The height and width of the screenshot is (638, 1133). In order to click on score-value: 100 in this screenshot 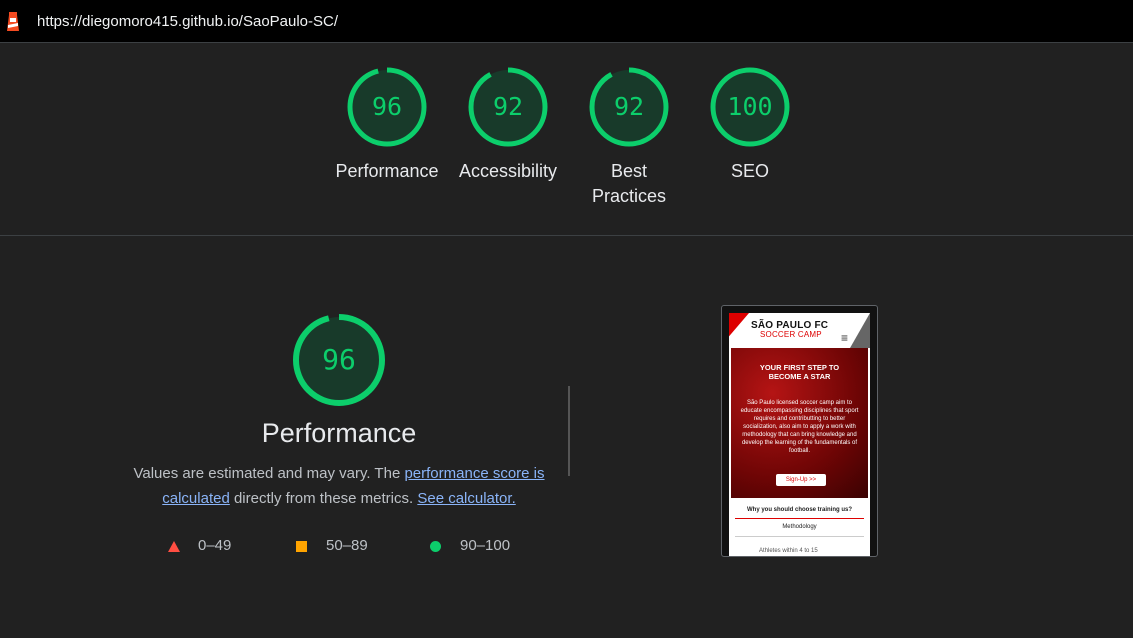, I will do `click(750, 106)`.